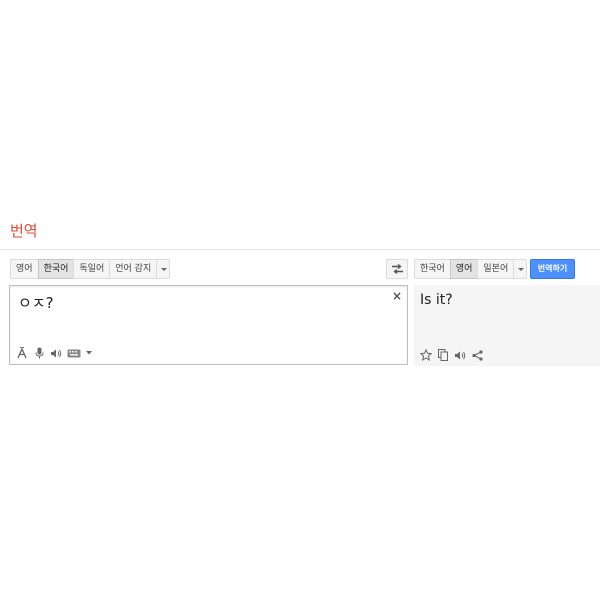  Describe the element at coordinates (520, 269) in the screenshot. I see `target-lang-dropdown` at that location.